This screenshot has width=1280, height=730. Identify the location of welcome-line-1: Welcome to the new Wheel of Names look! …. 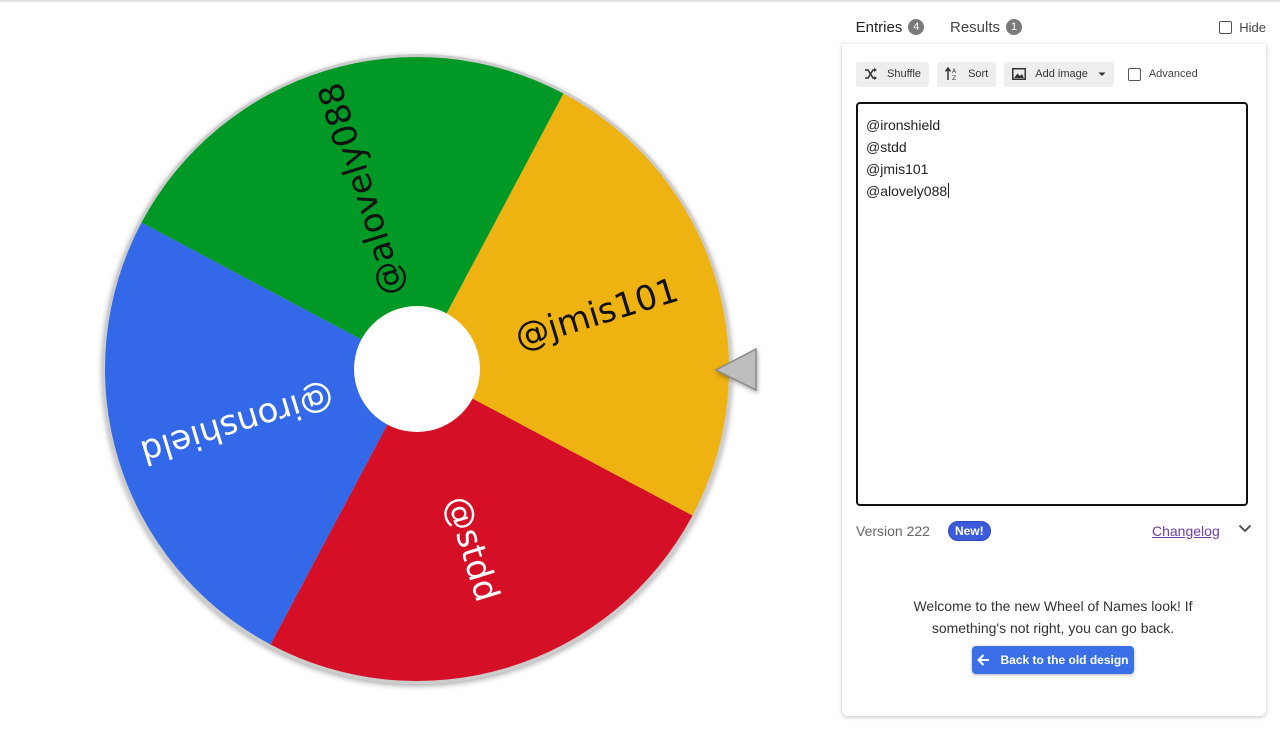
(1053, 606).